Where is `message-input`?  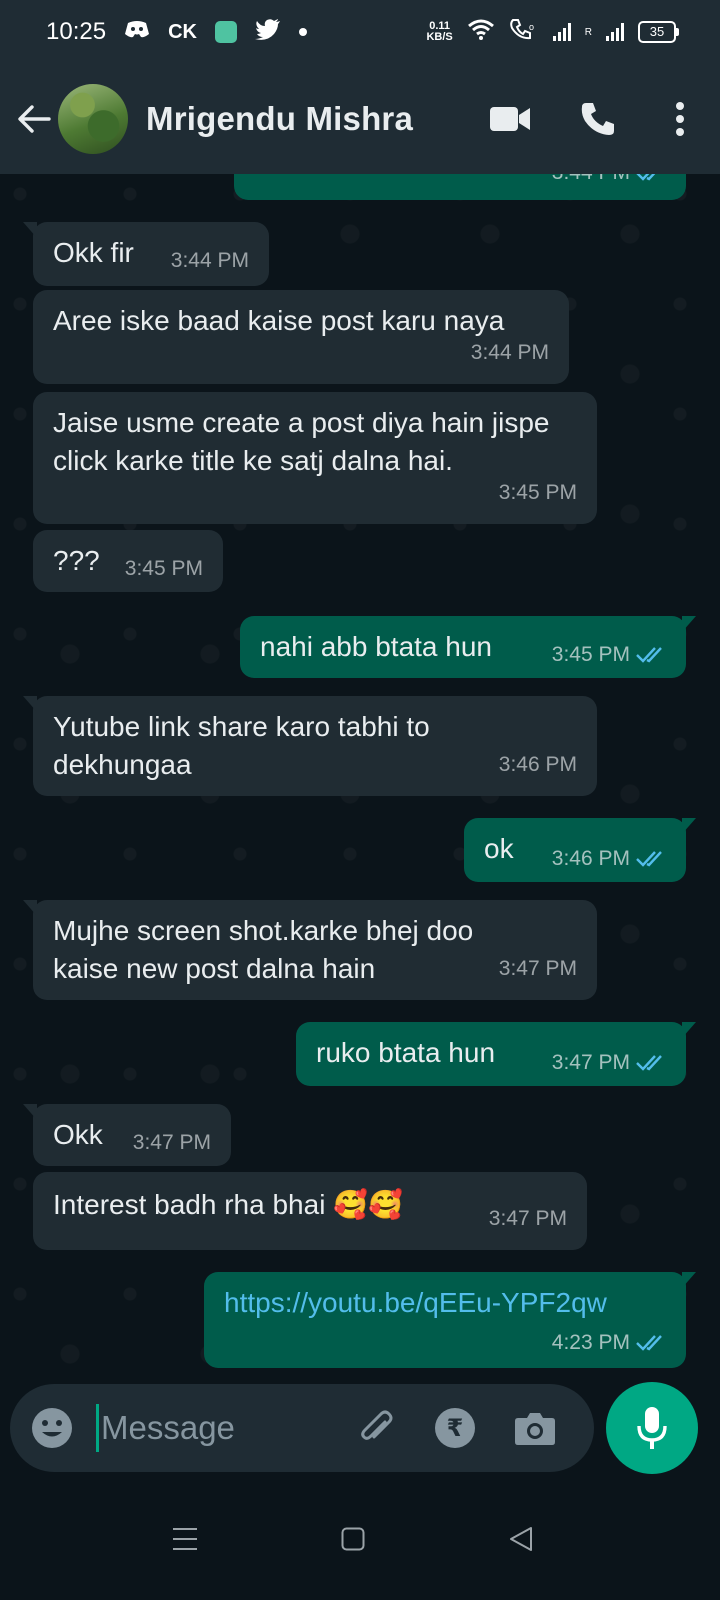 message-input is located at coordinates (216, 1428).